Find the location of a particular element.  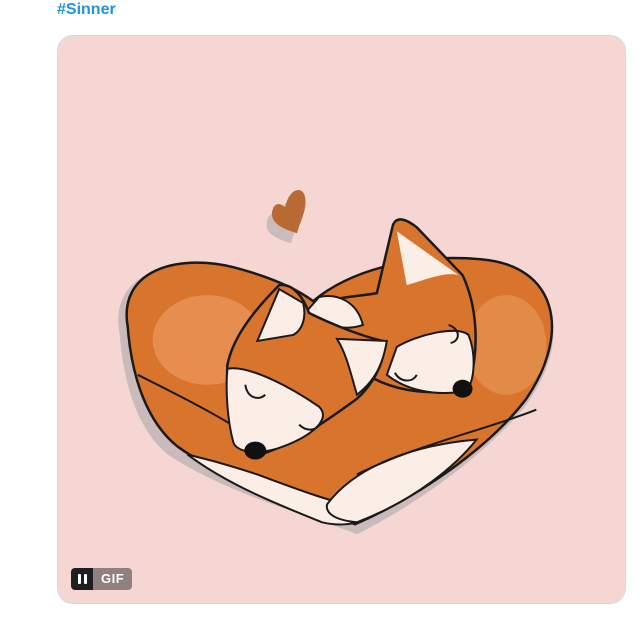

pause-button is located at coordinates (82, 579).